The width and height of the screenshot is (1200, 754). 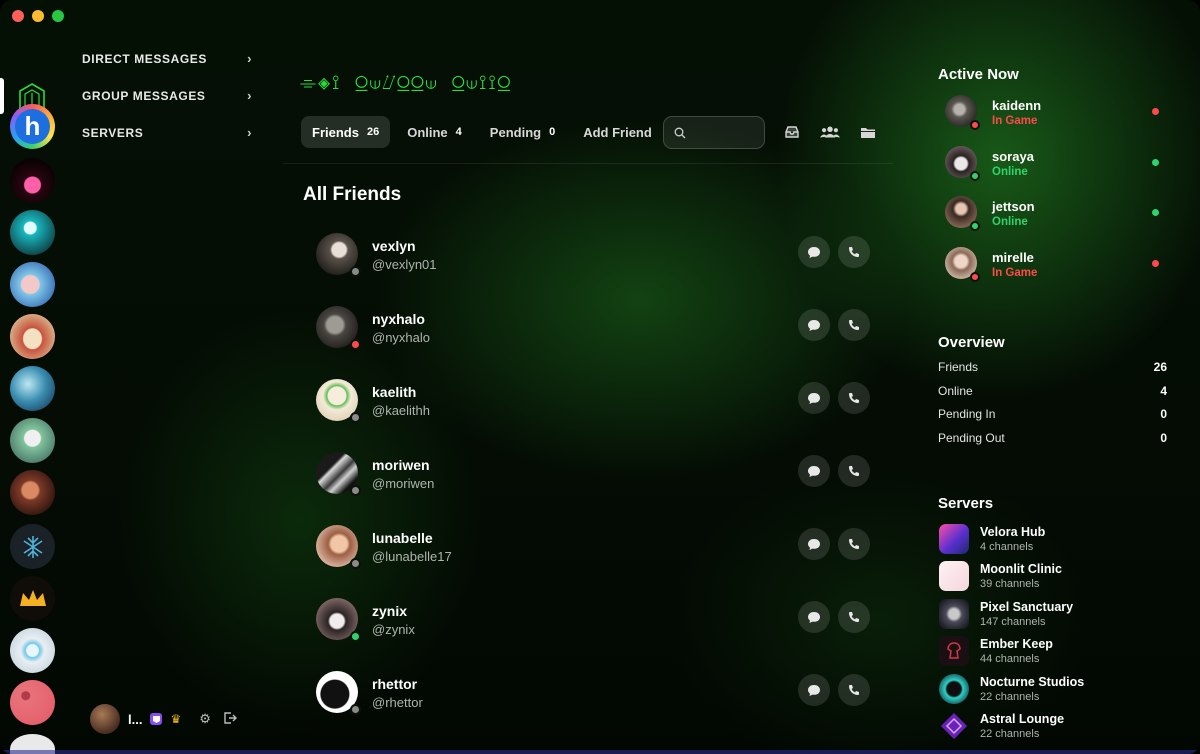 I want to click on friend-row: zynix @zynix, so click(x=596, y=627).